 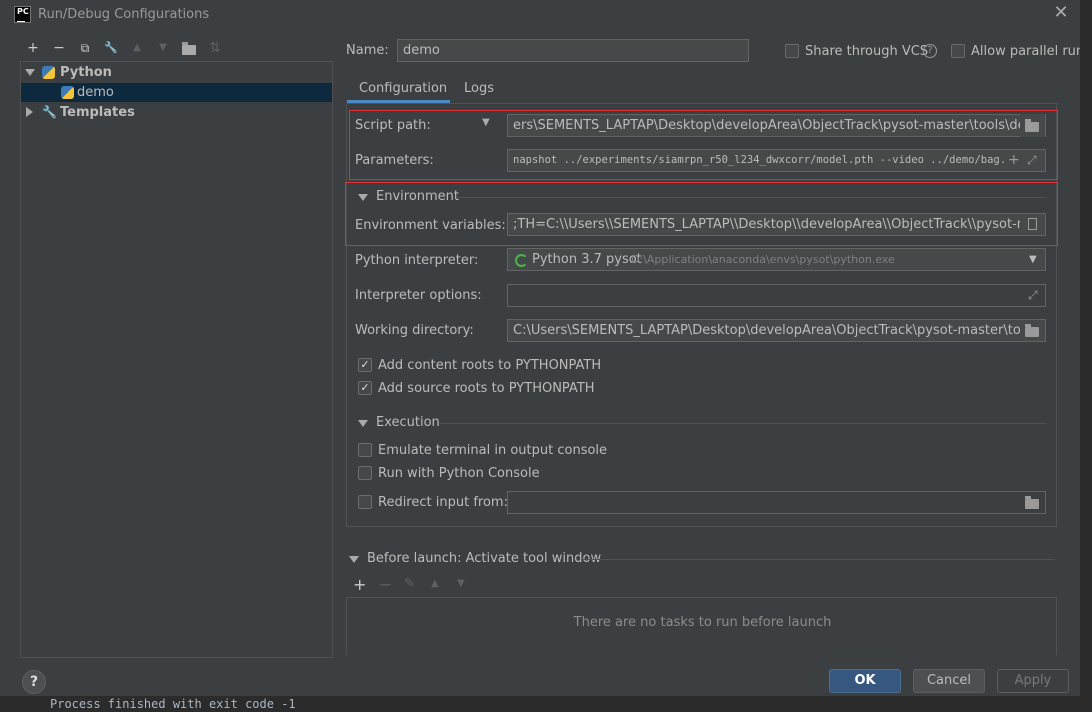 What do you see at coordinates (479, 88) in the screenshot?
I see `tab-logs: Logs` at bounding box center [479, 88].